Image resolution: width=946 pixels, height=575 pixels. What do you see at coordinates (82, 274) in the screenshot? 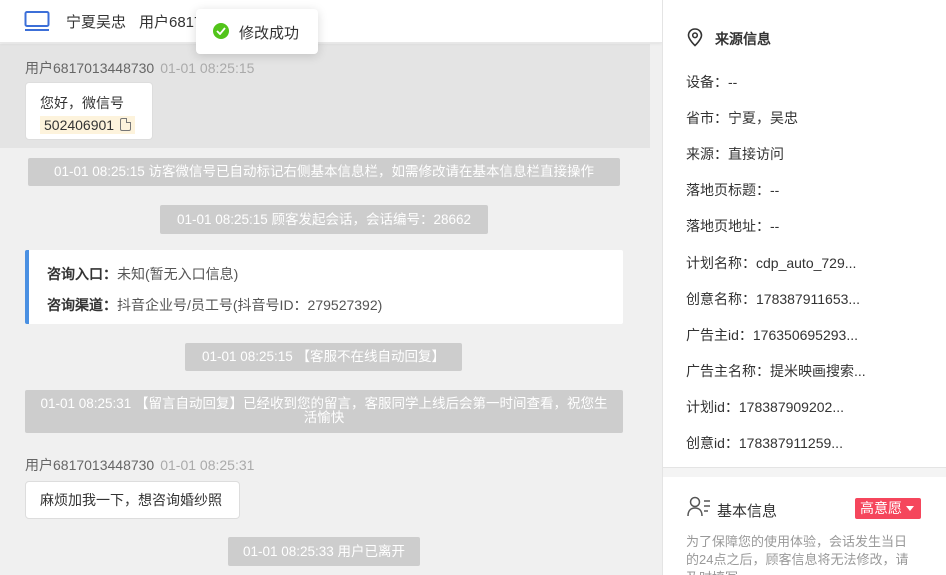
I see `consult-entry-label: 咨询入口：` at bounding box center [82, 274].